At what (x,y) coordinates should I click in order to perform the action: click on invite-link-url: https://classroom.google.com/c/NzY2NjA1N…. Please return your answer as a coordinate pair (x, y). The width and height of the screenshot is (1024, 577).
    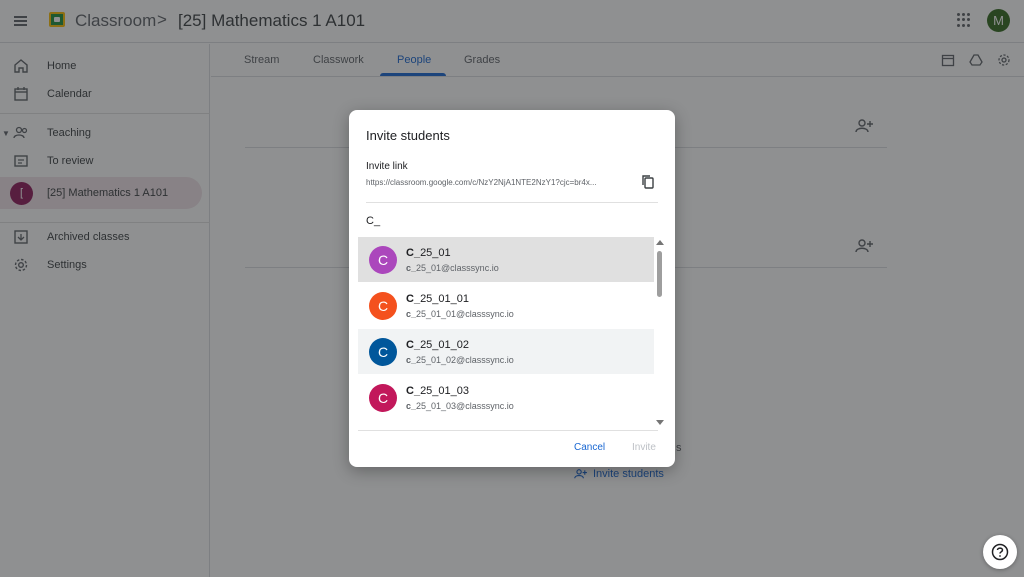
    Looking at the image, I should click on (481, 182).